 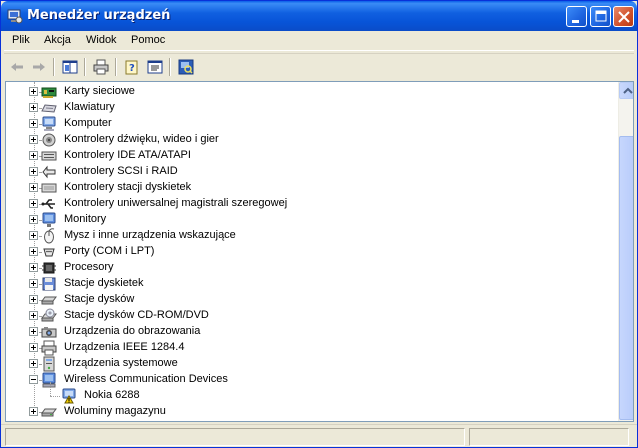 I want to click on wireless-device-icon, so click(x=49, y=380).